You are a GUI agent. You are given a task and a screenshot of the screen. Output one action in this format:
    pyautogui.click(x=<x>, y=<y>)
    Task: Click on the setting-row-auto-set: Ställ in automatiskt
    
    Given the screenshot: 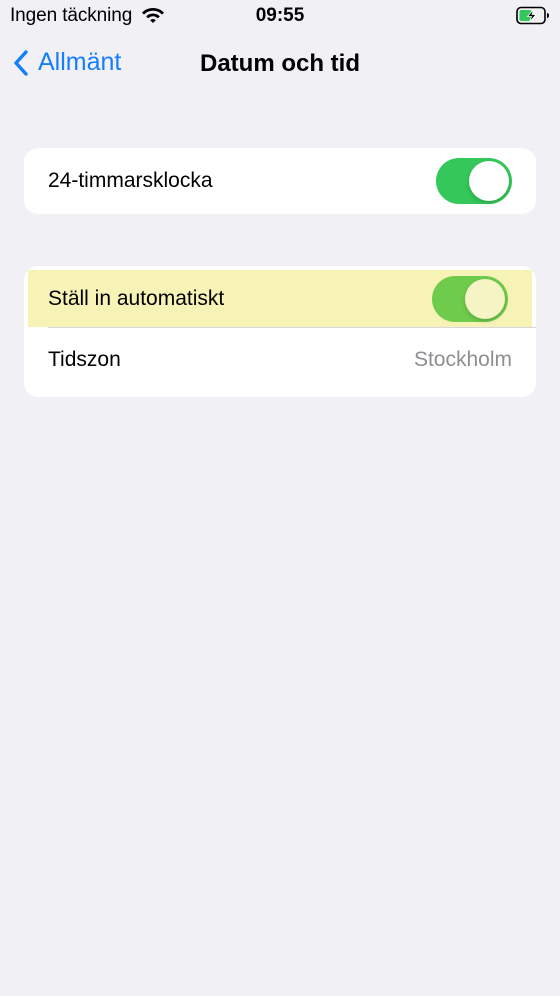 What is the action you would take?
    pyautogui.click(x=280, y=298)
    